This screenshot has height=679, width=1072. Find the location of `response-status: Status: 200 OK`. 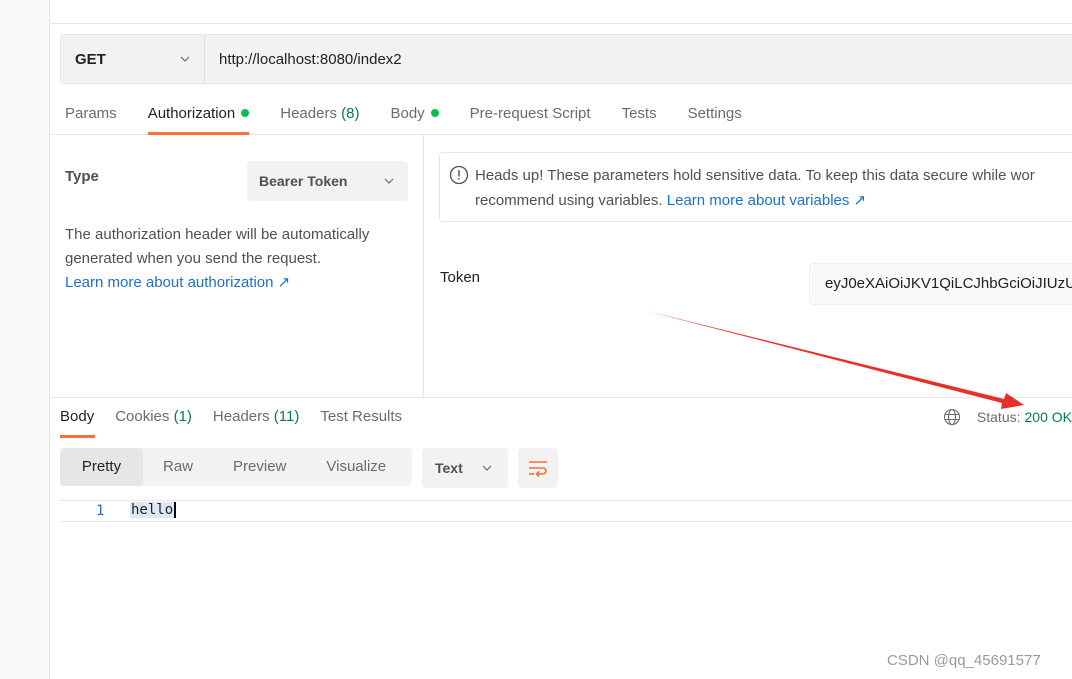

response-status: Status: 200 OK is located at coordinates (1007, 417).